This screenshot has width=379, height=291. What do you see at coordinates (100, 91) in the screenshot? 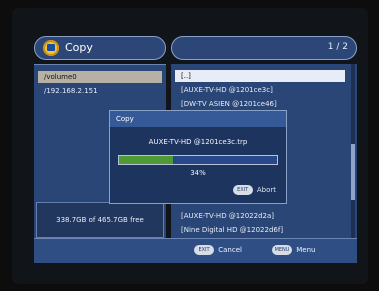
I see `network-location-item: /192.168.2.151` at bounding box center [100, 91].